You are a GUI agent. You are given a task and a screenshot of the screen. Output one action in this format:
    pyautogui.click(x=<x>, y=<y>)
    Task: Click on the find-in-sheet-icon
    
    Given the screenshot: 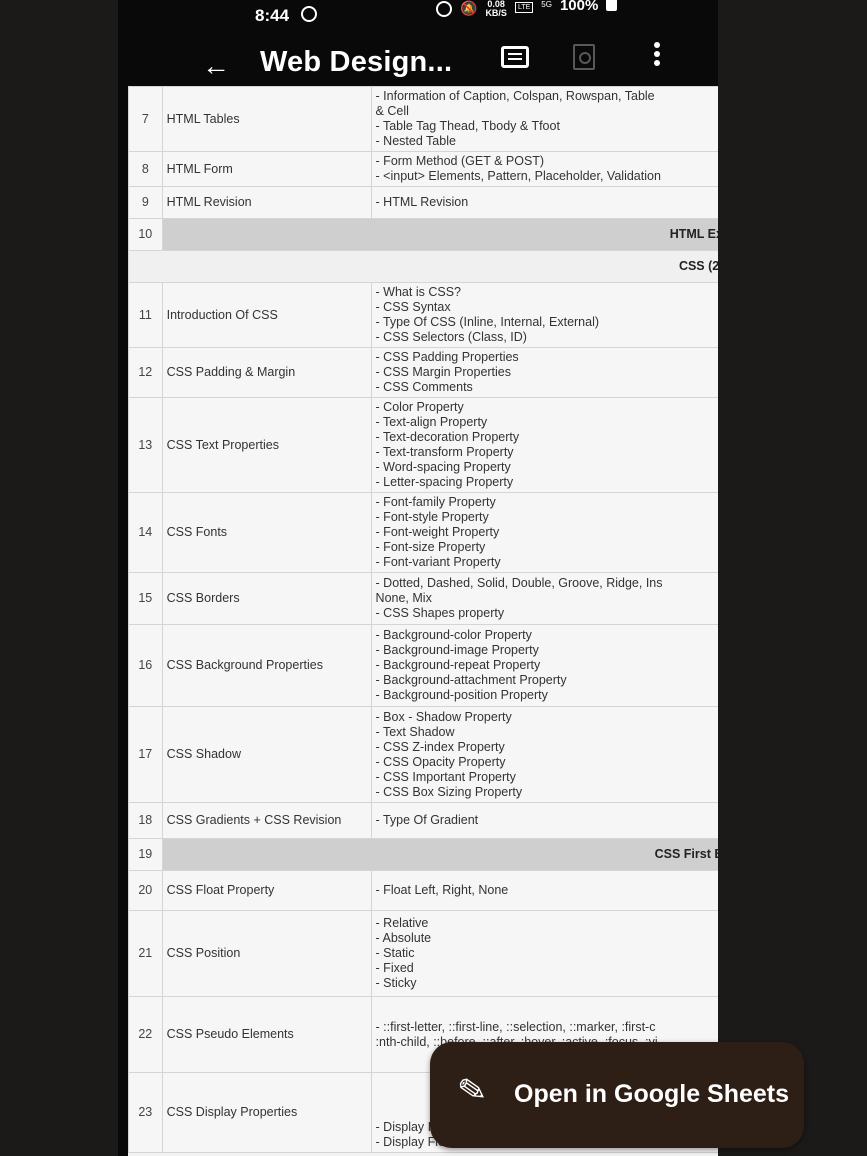 What is the action you would take?
    pyautogui.click(x=584, y=57)
    